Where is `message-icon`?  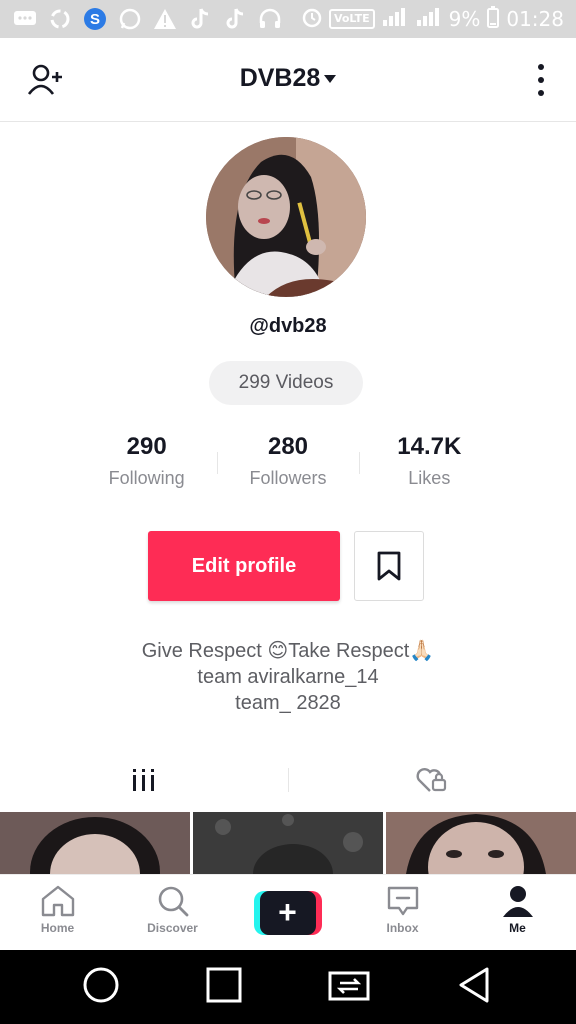
message-icon is located at coordinates (25, 19).